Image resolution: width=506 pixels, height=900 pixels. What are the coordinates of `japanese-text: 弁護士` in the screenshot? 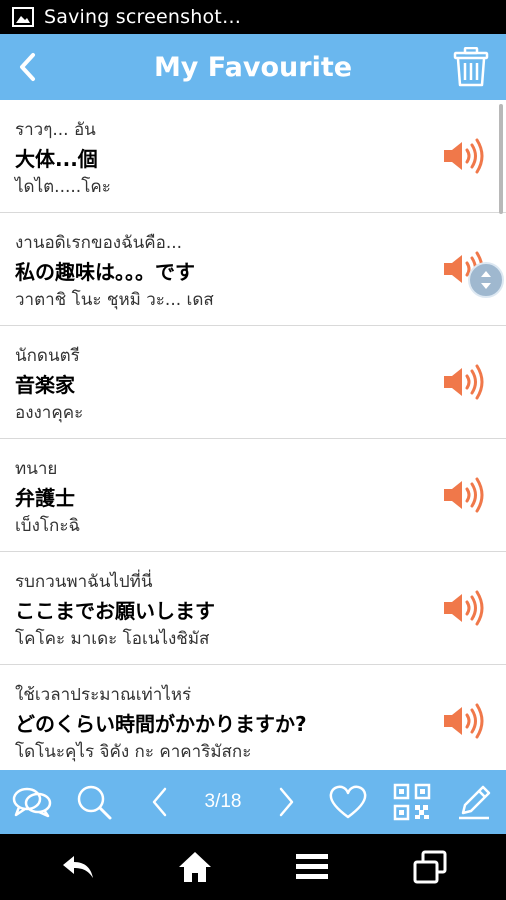 It's located at (45, 498).